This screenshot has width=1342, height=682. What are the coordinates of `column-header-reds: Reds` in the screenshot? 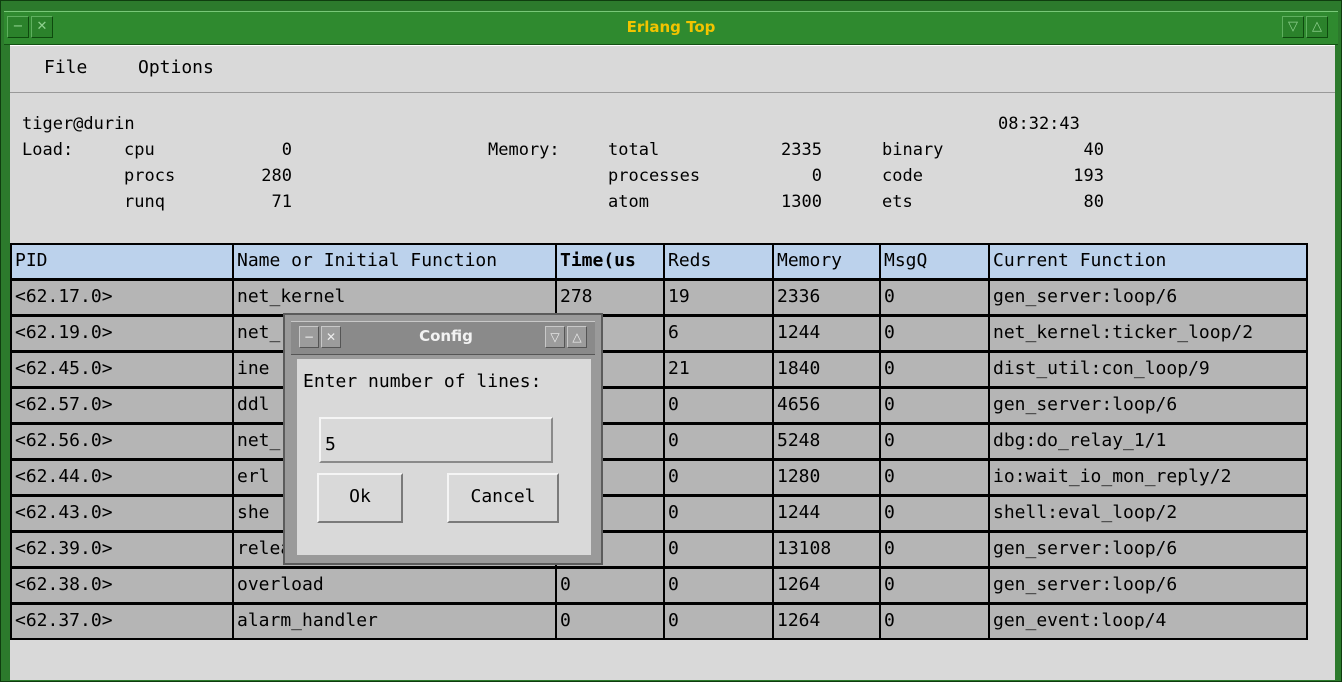 It's located at (719, 261).